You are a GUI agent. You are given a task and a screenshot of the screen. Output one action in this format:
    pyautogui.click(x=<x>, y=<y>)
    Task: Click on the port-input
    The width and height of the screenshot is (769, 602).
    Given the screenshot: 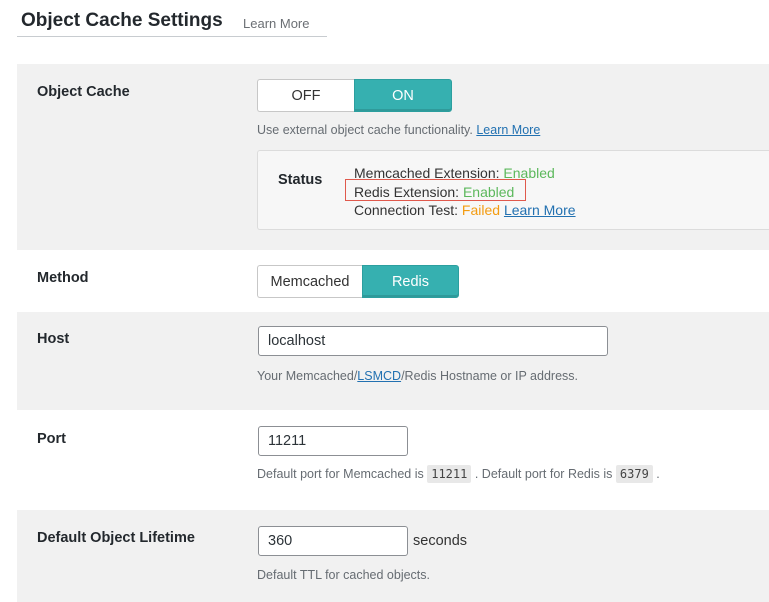 What is the action you would take?
    pyautogui.click(x=333, y=441)
    